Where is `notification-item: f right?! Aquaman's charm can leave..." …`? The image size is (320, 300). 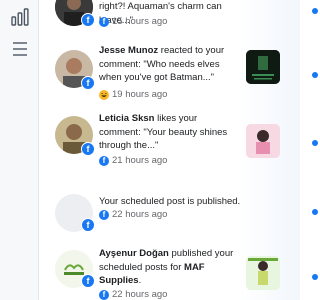 notification-item: f right?! Aquaman's charm can leave..." … is located at coordinates (186, 14).